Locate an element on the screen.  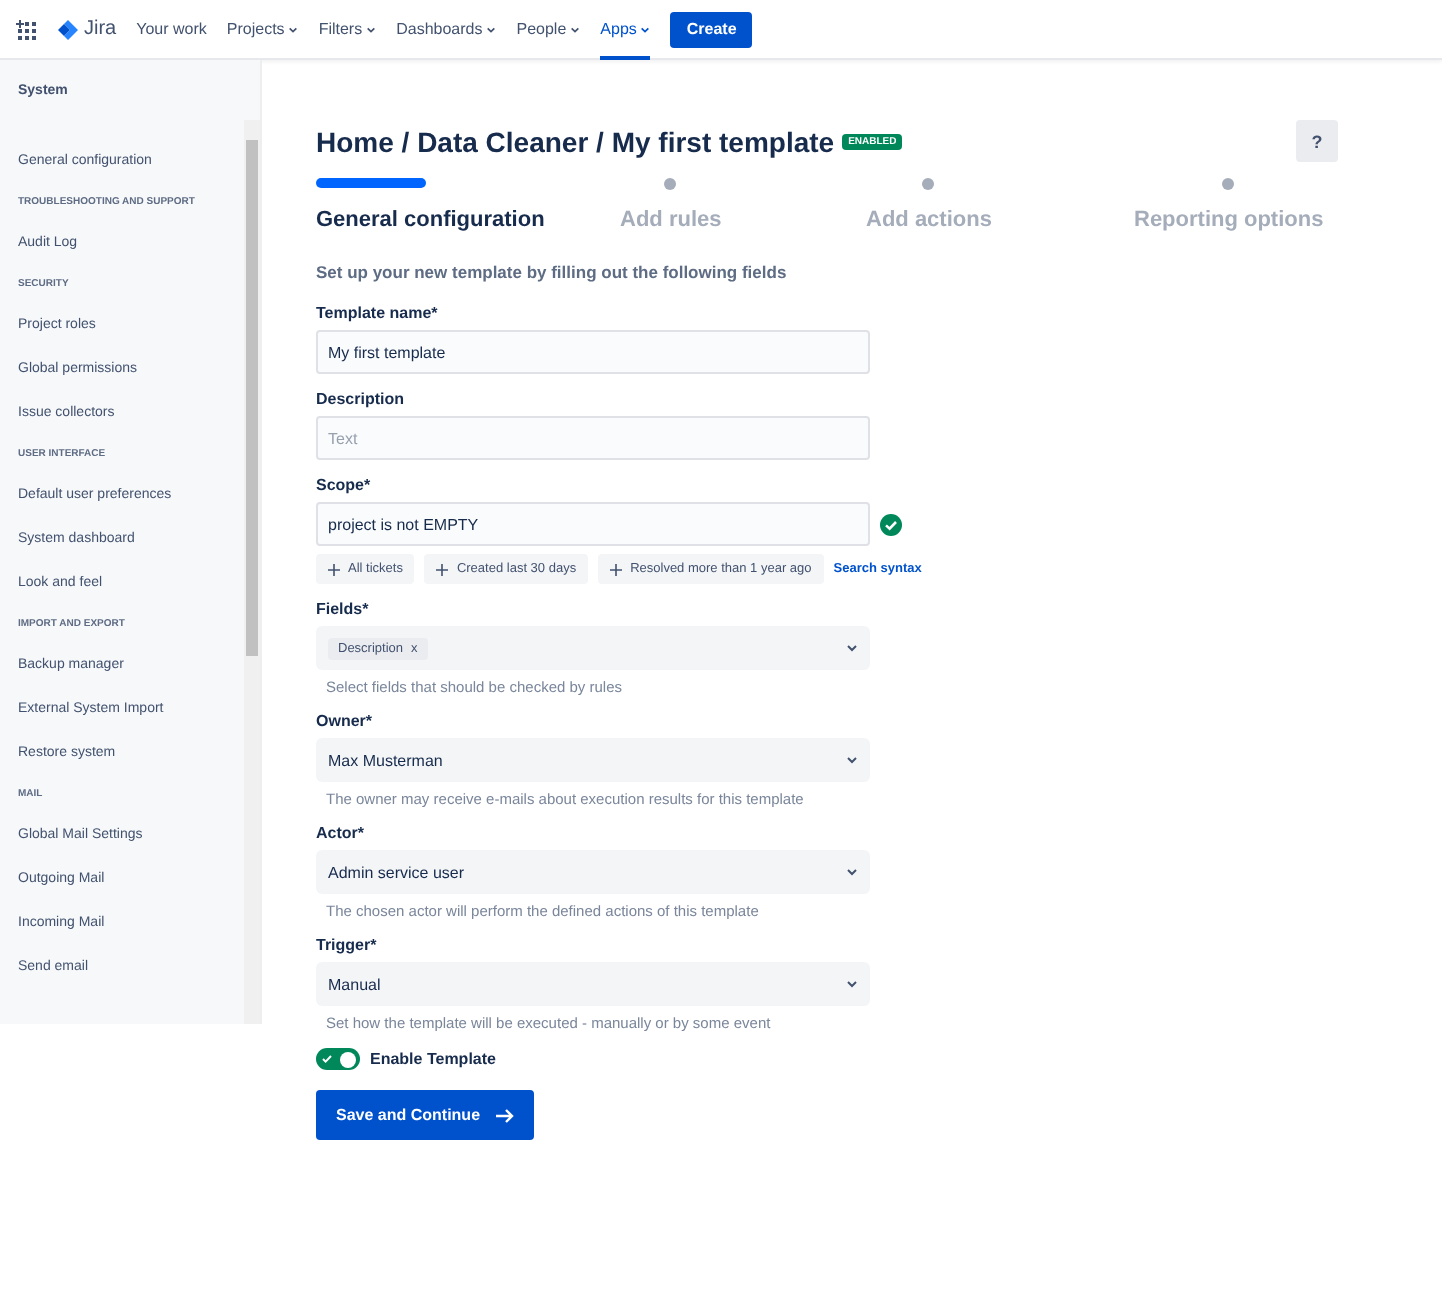
nav-item: Your work is located at coordinates (171, 29).